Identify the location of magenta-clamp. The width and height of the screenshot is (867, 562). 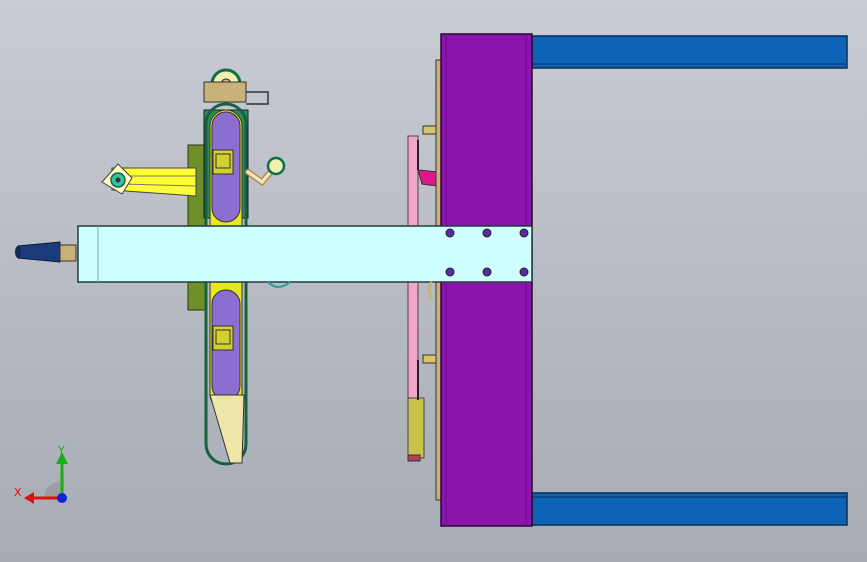
(428, 178).